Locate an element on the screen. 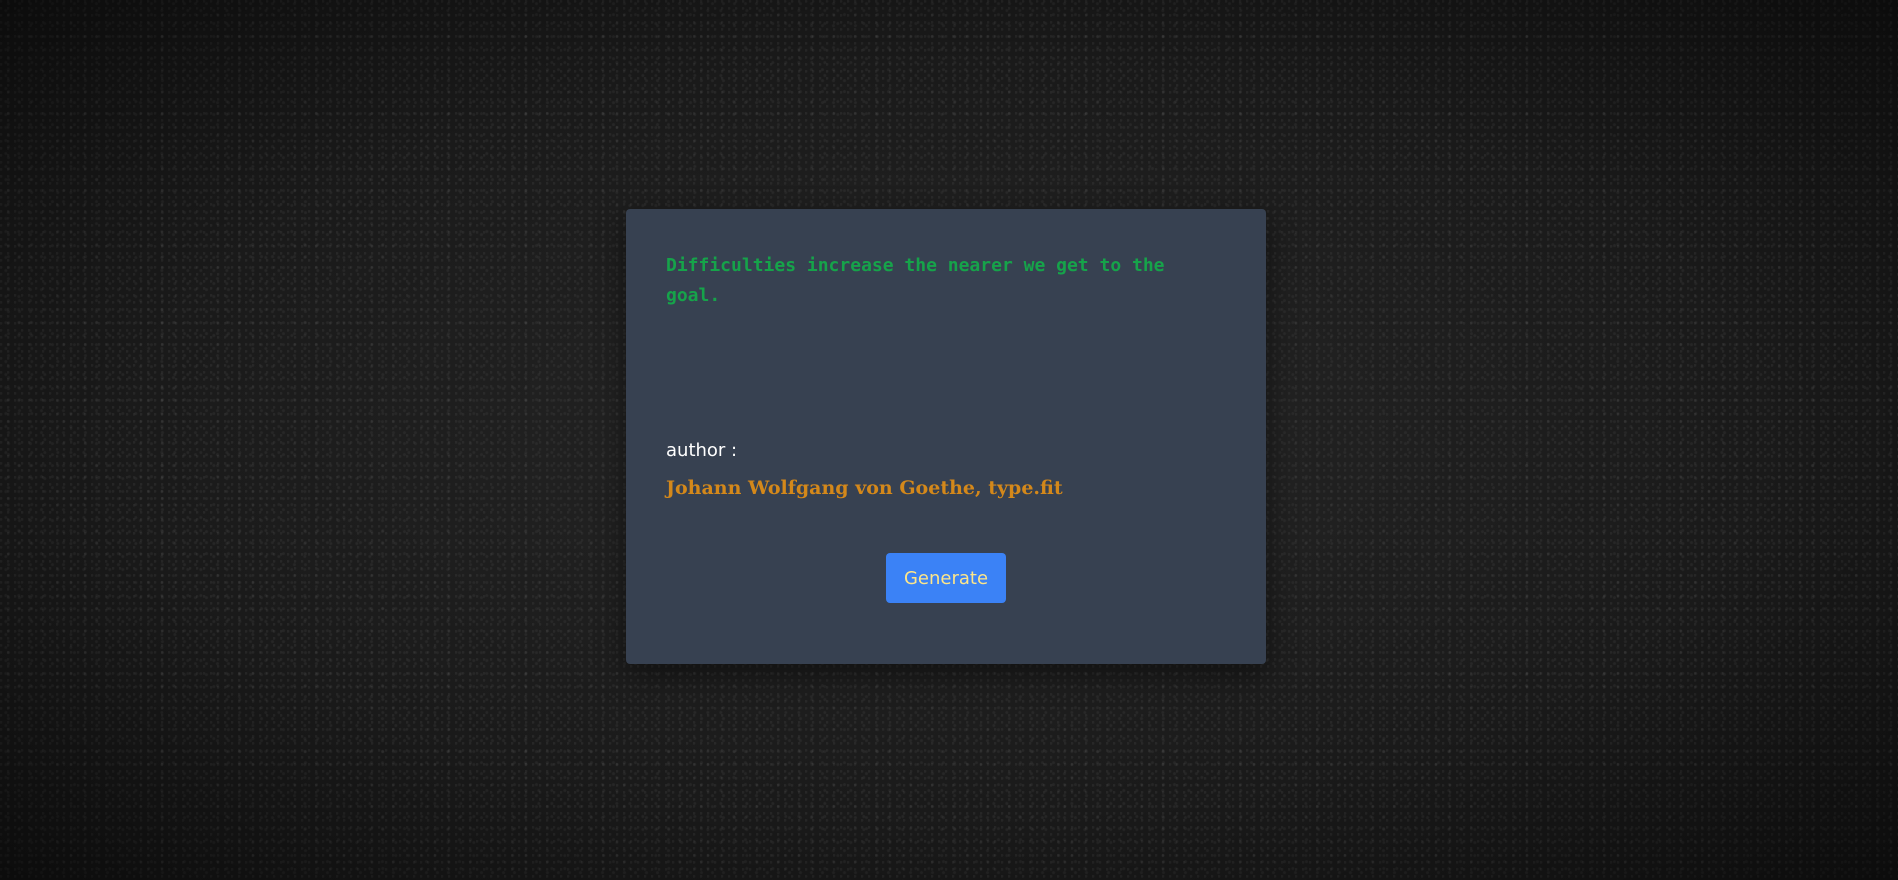 This screenshot has width=1898, height=880. author-name: Johann Wolfgang von Goethe, type.fit is located at coordinates (864, 488).